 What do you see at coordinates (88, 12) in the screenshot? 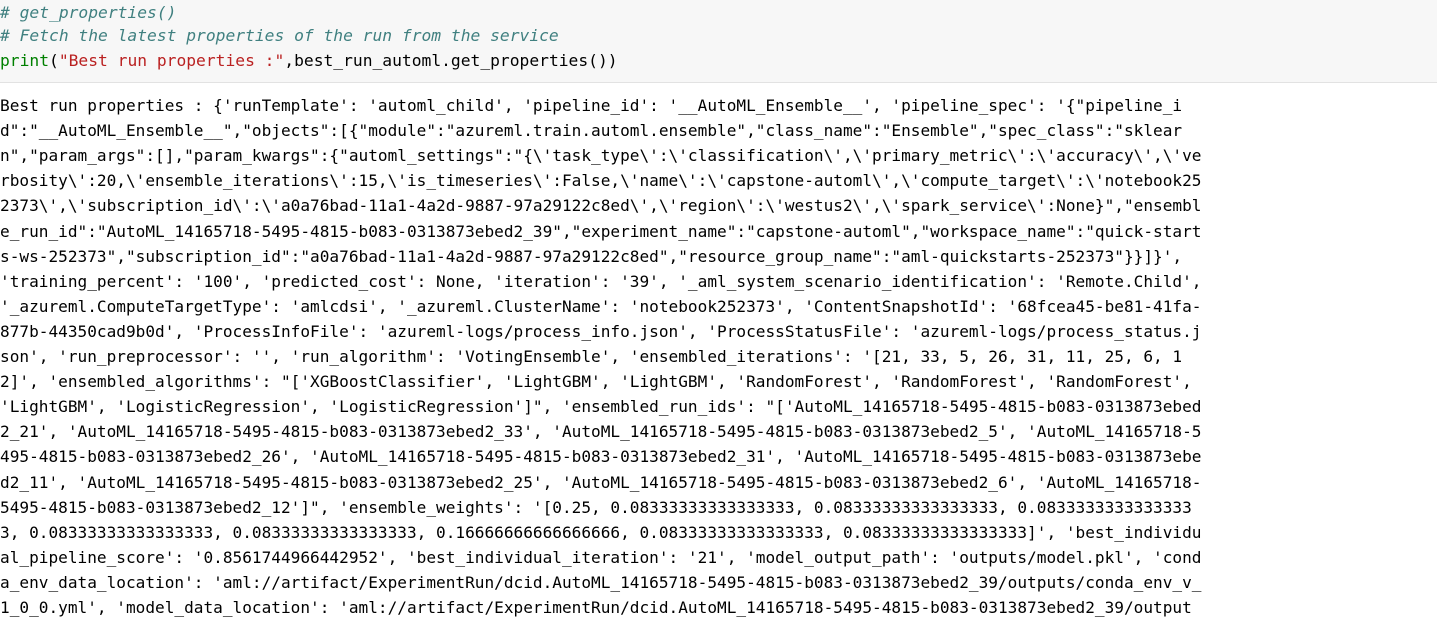
I see `code-comment-line: # get_properties()` at bounding box center [88, 12].